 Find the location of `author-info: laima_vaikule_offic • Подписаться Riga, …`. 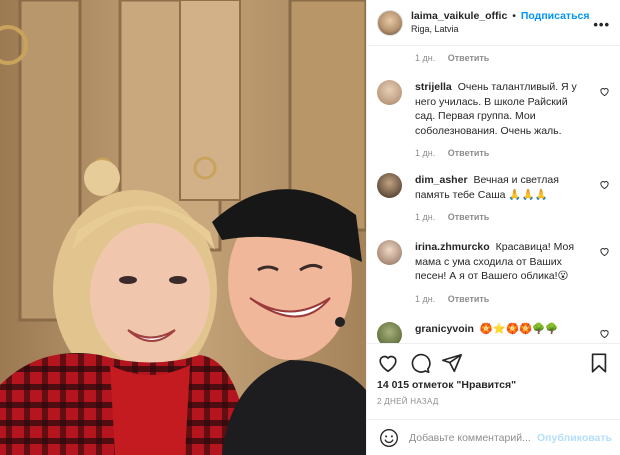

author-info: laima_vaikule_offic • Подписаться Riga, … is located at coordinates (500, 23).